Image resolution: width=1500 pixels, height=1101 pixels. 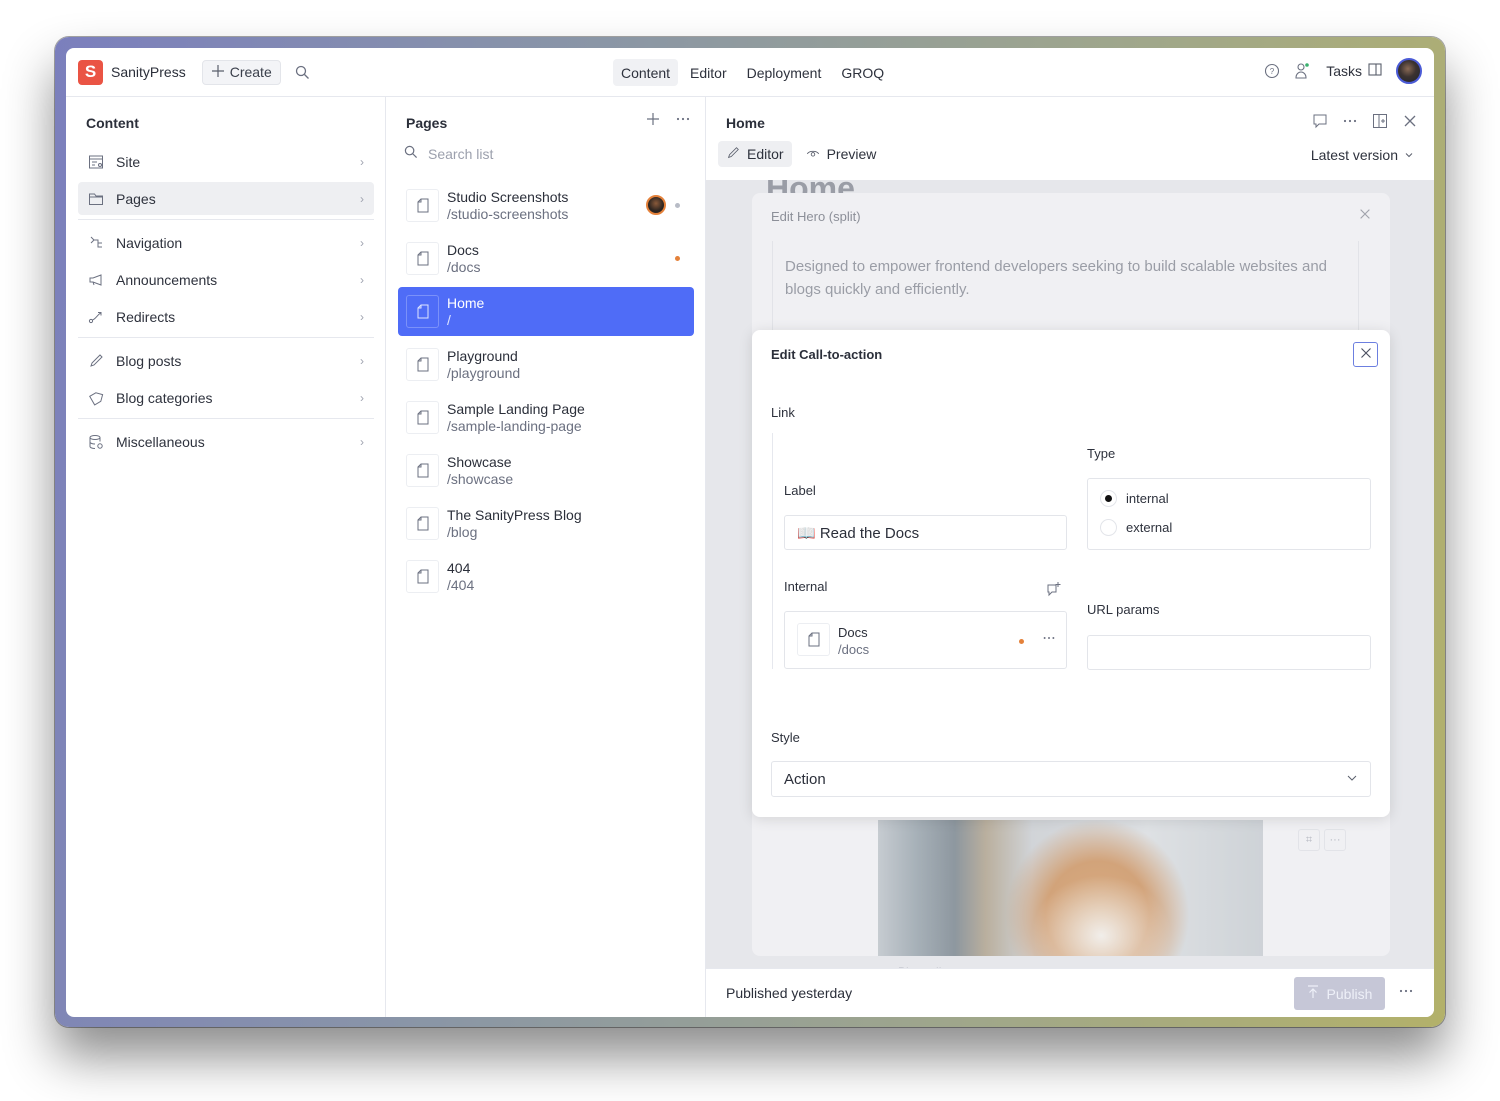 I want to click on search-input: Search list, so click(x=460, y=154).